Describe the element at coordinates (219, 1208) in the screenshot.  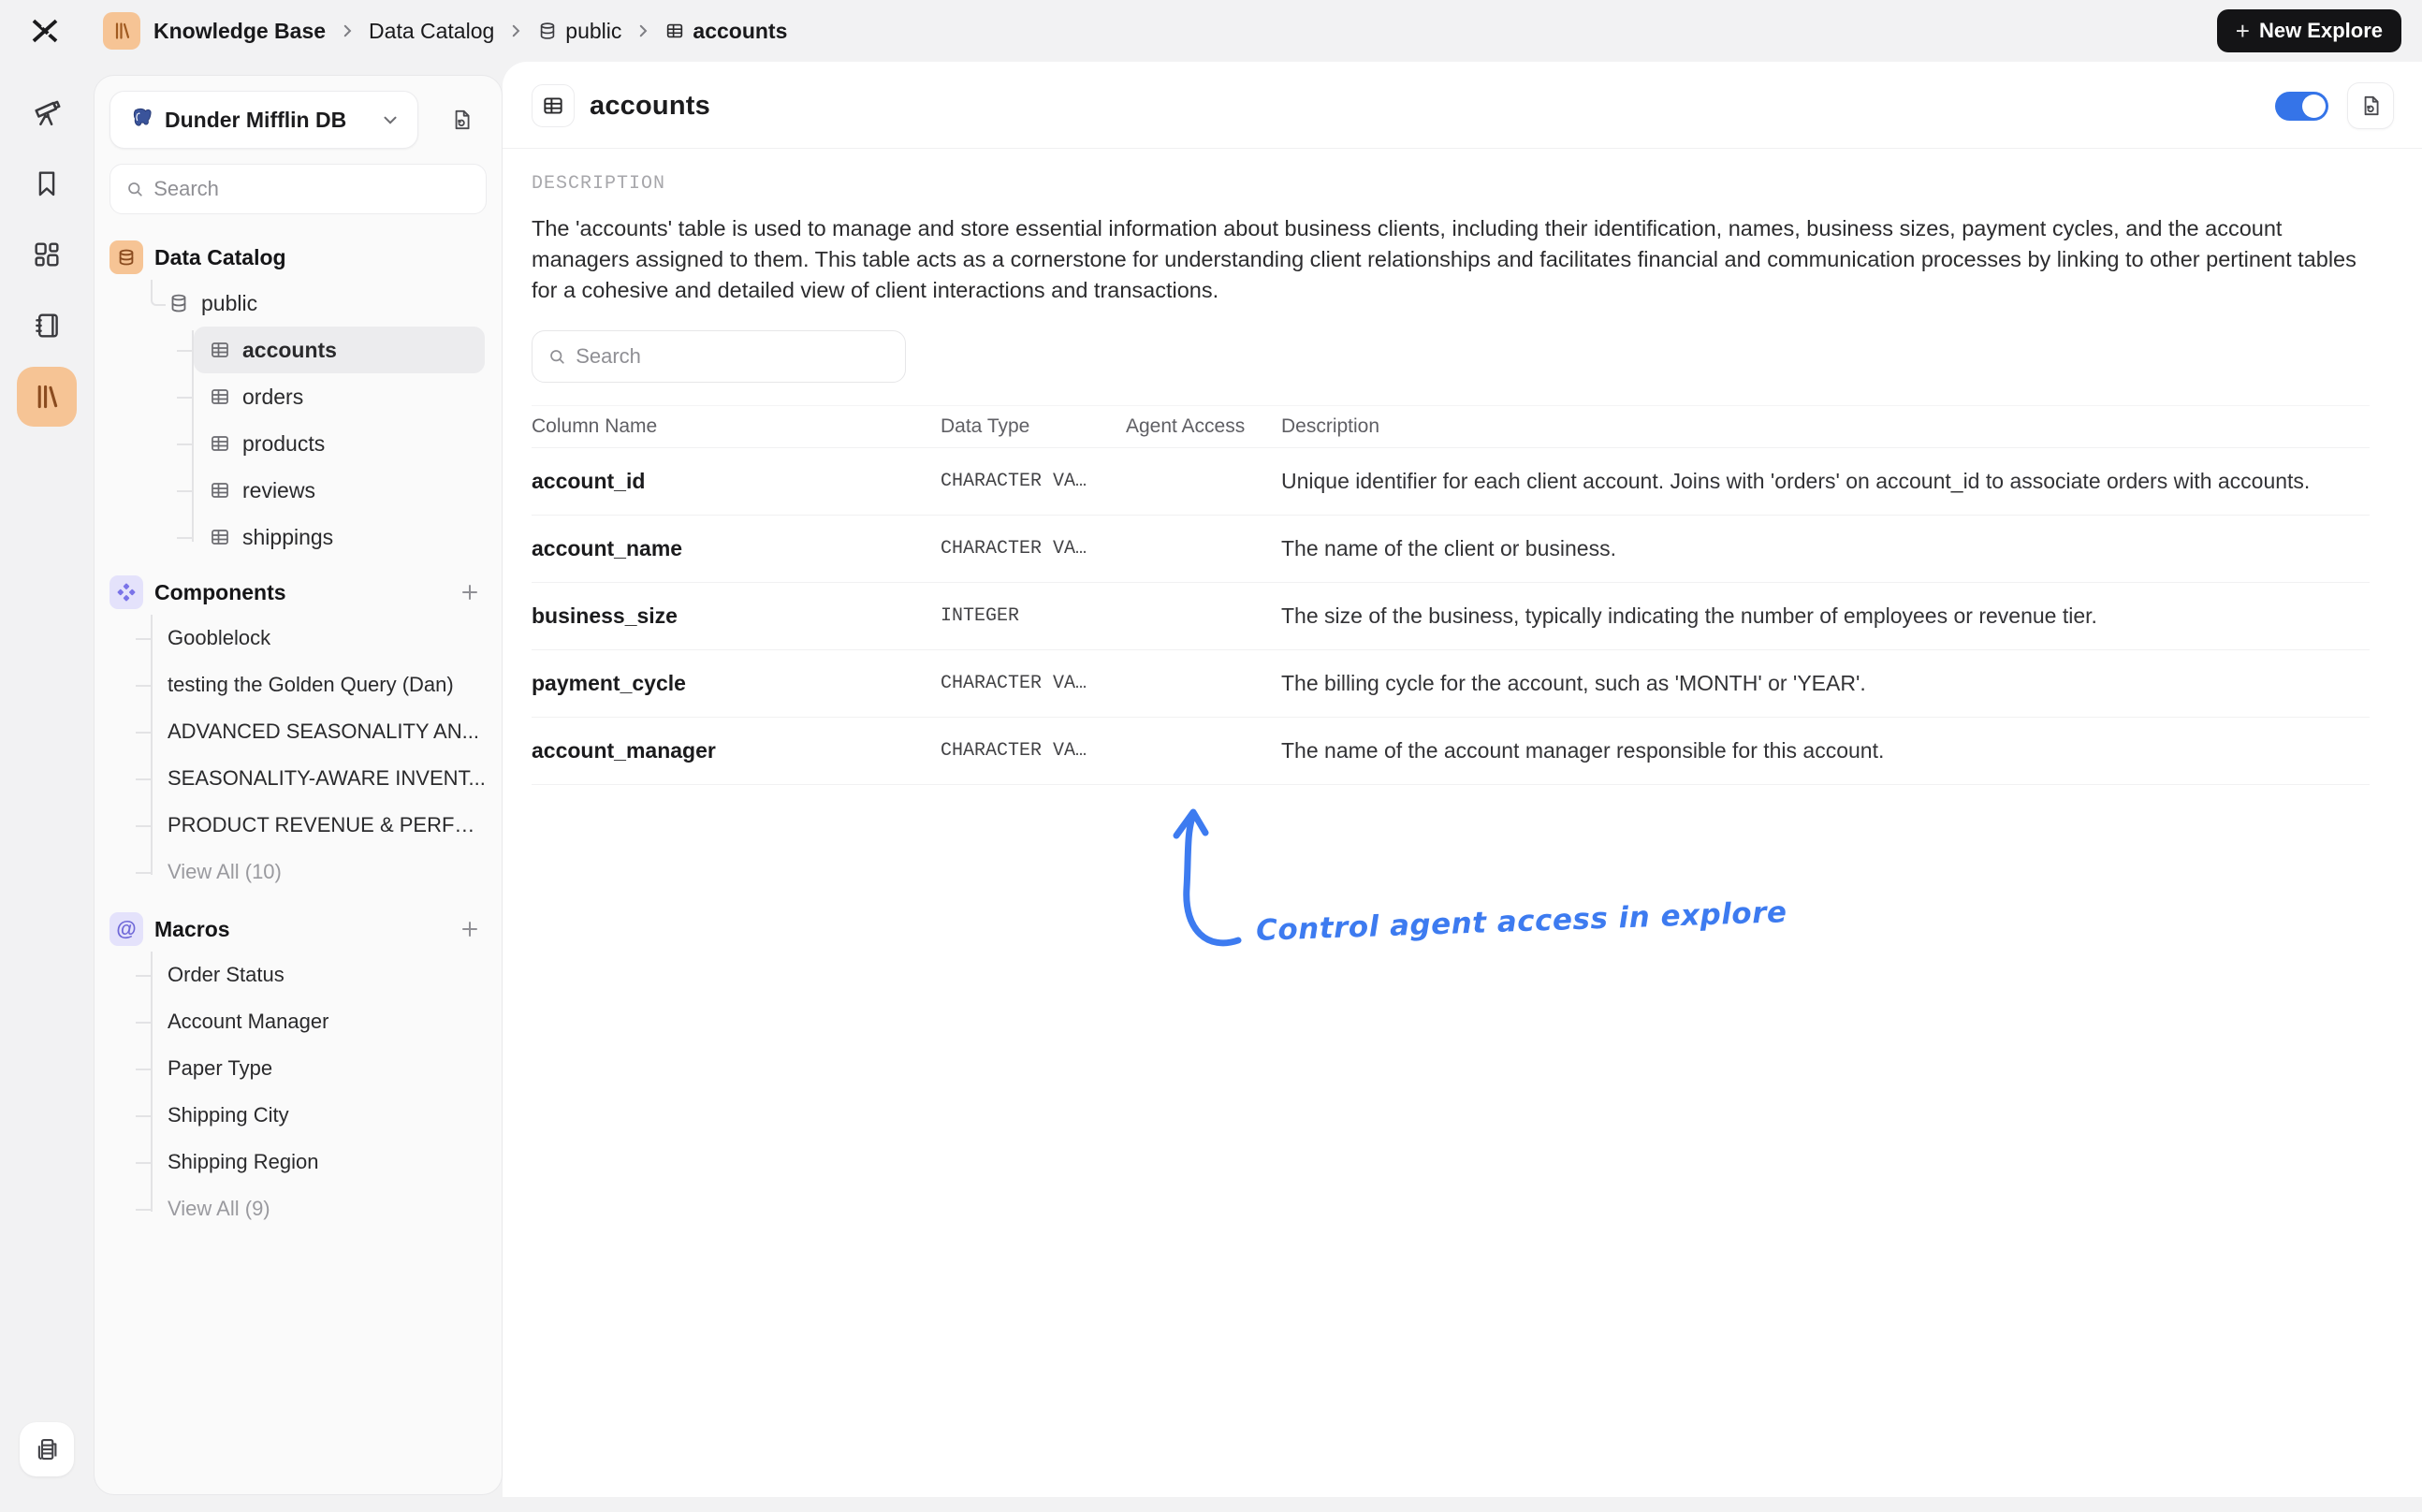
I see `sidebar-item-label: View All (9)` at that location.